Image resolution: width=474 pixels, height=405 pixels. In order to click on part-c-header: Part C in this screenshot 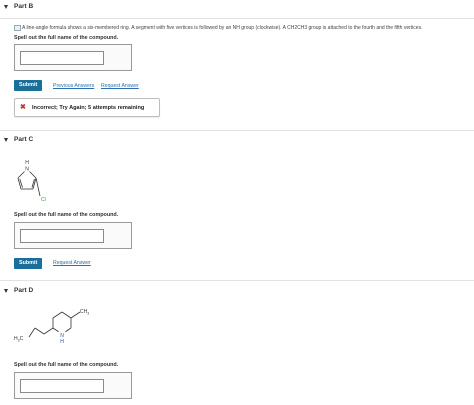, I will do `click(237, 141)`.